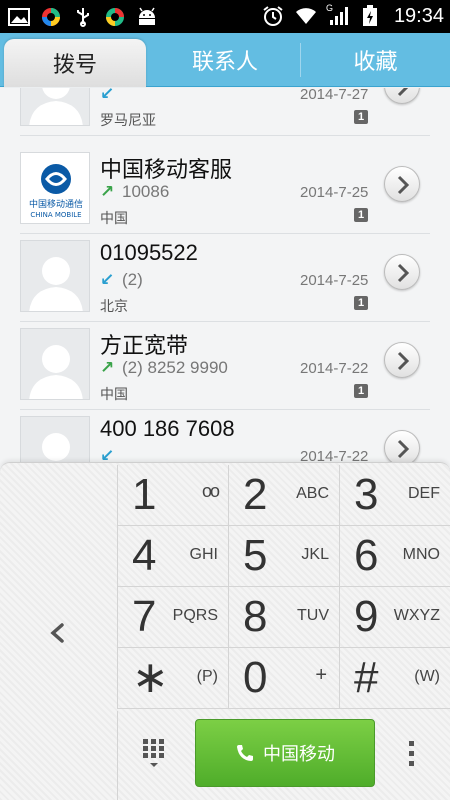 This screenshot has width=450, height=800. I want to click on key-letters: DEF, so click(424, 493).